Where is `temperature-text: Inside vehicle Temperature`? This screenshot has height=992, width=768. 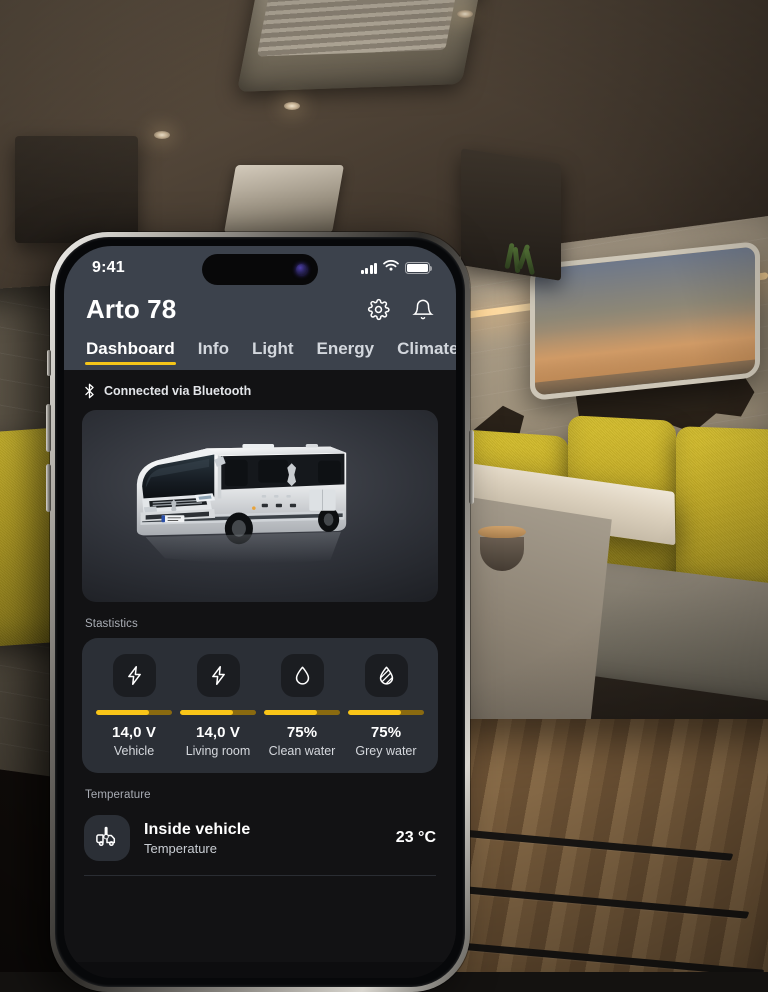
temperature-text: Inside vehicle Temperature is located at coordinates (263, 838).